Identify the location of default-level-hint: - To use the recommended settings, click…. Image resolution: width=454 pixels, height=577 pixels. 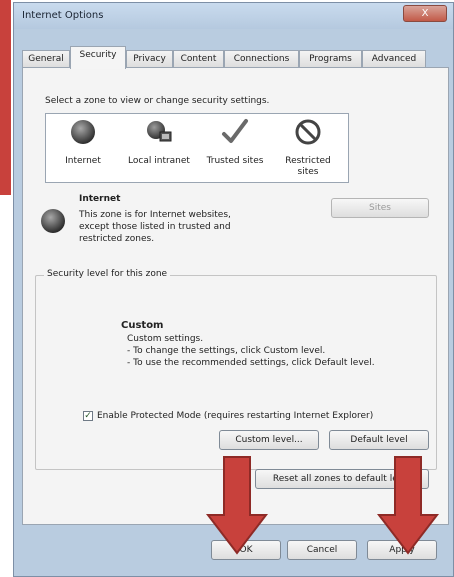
(251, 363).